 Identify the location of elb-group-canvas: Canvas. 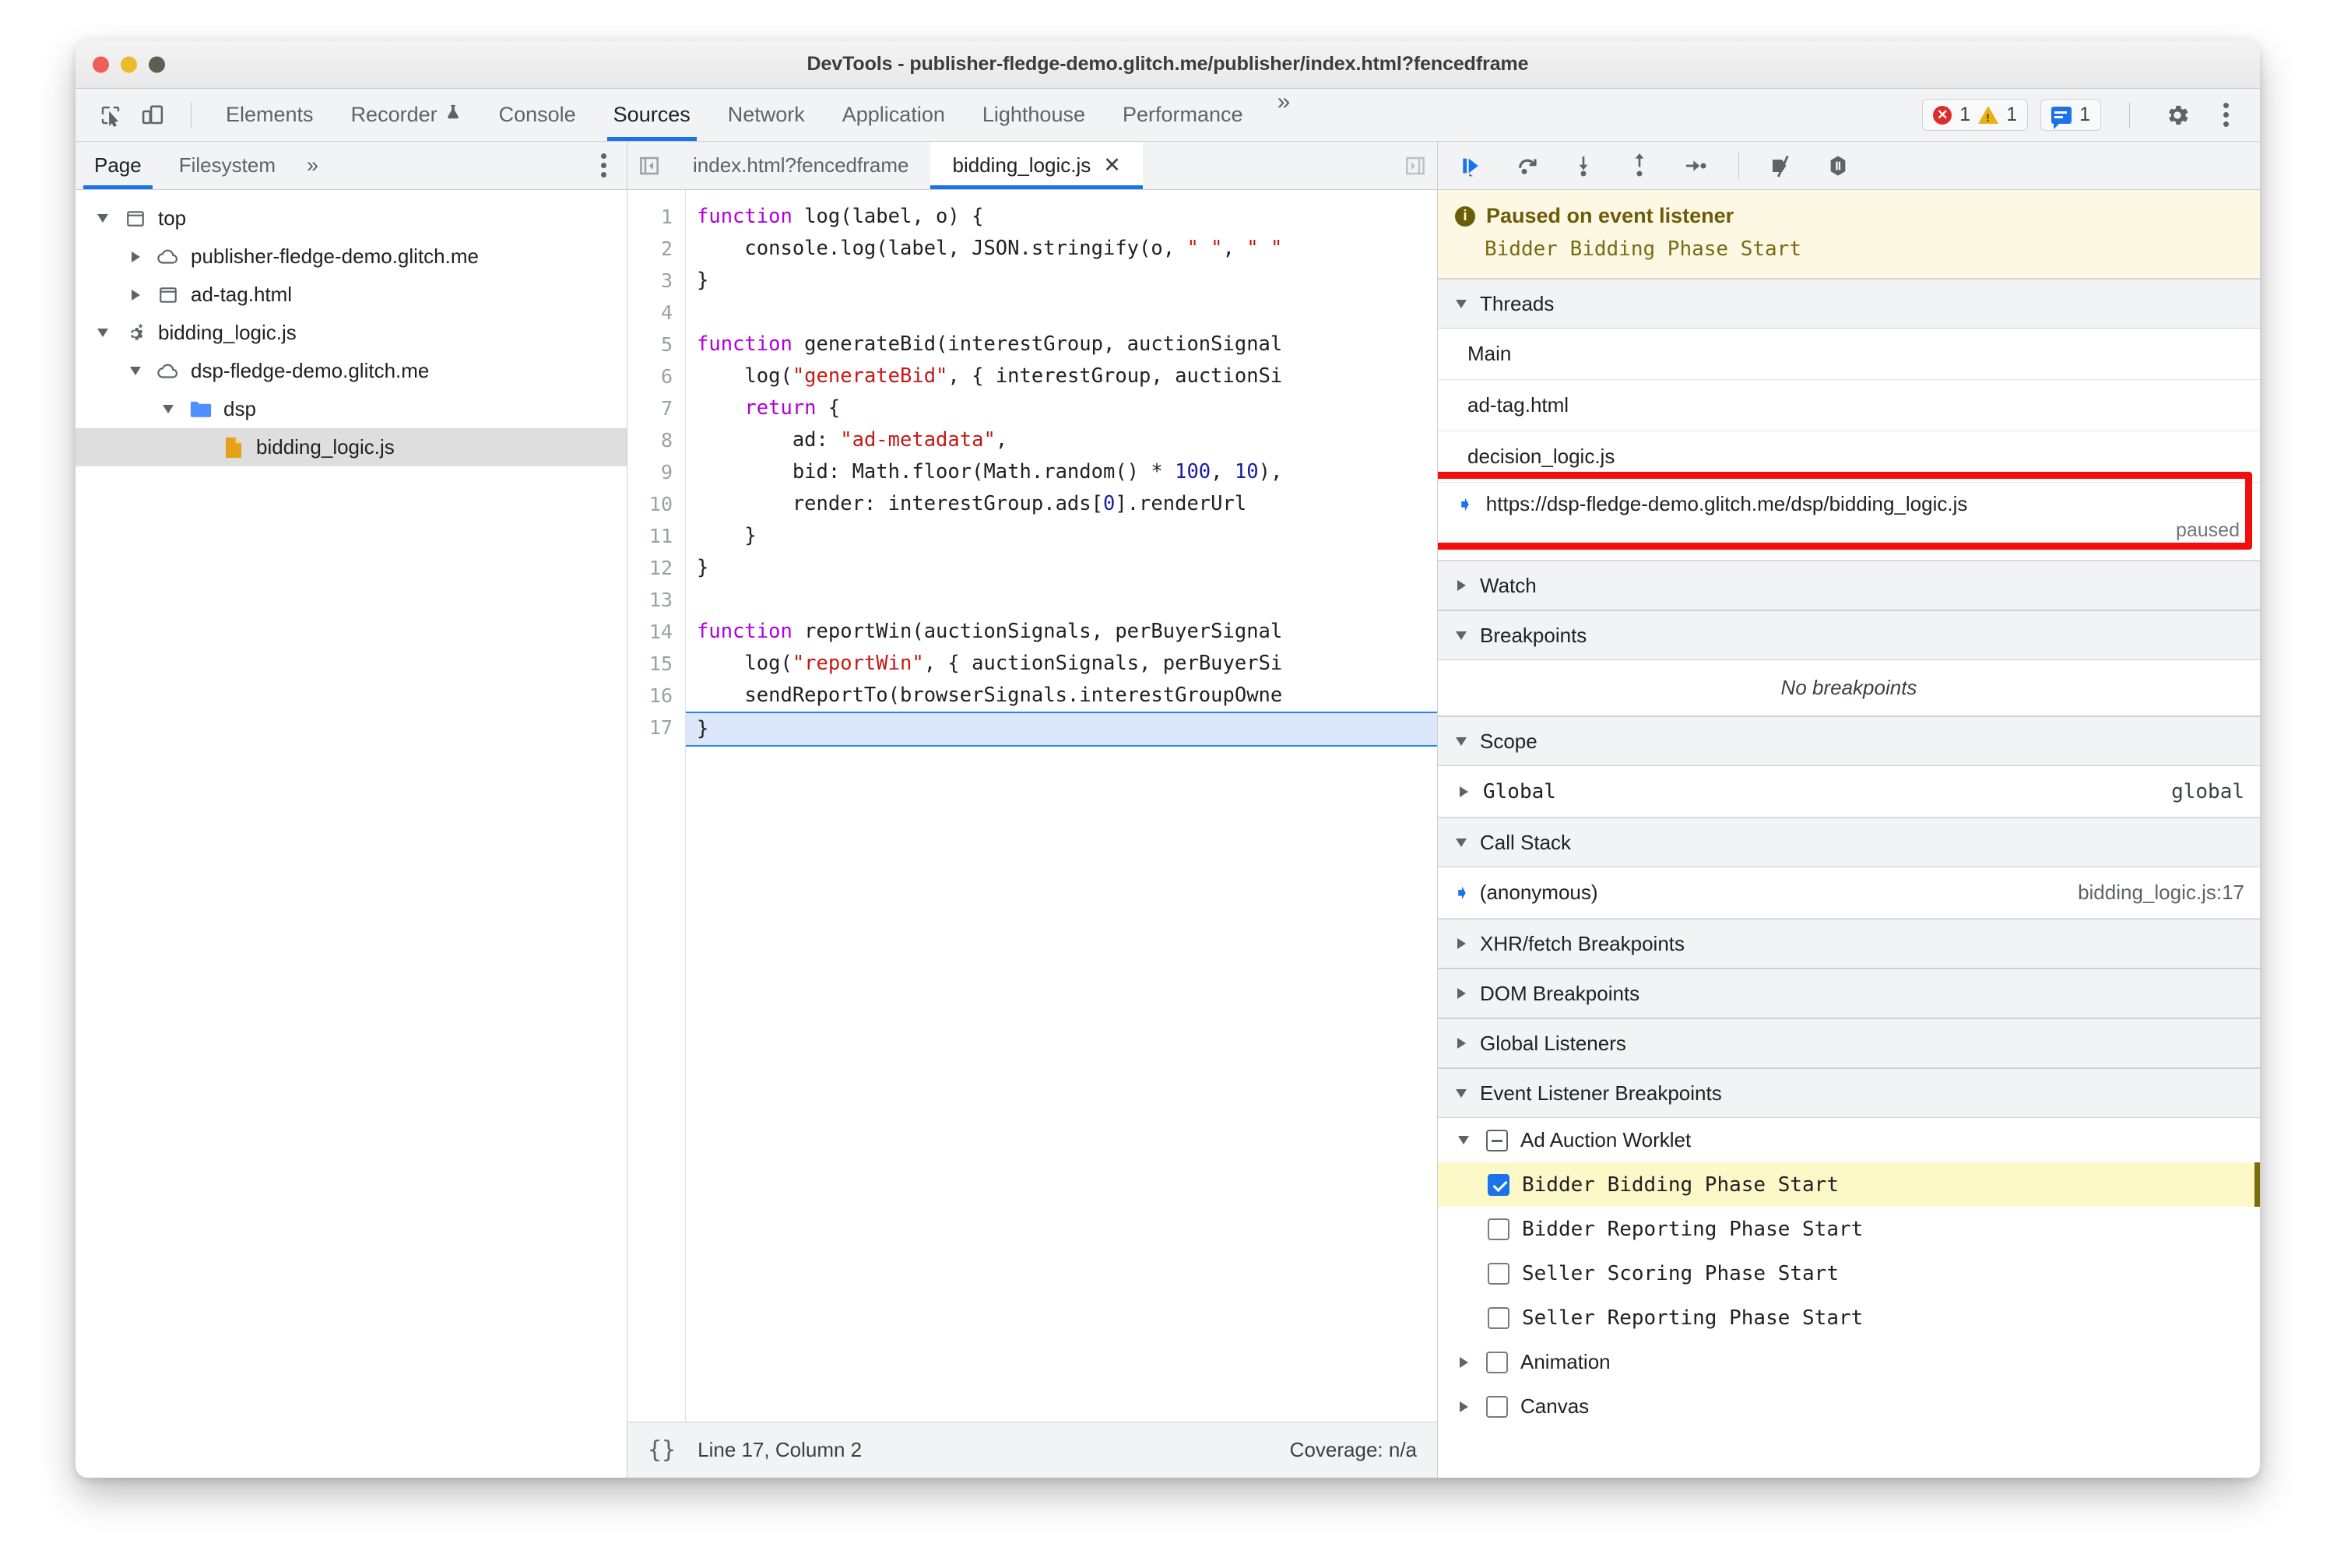
(1849, 1406).